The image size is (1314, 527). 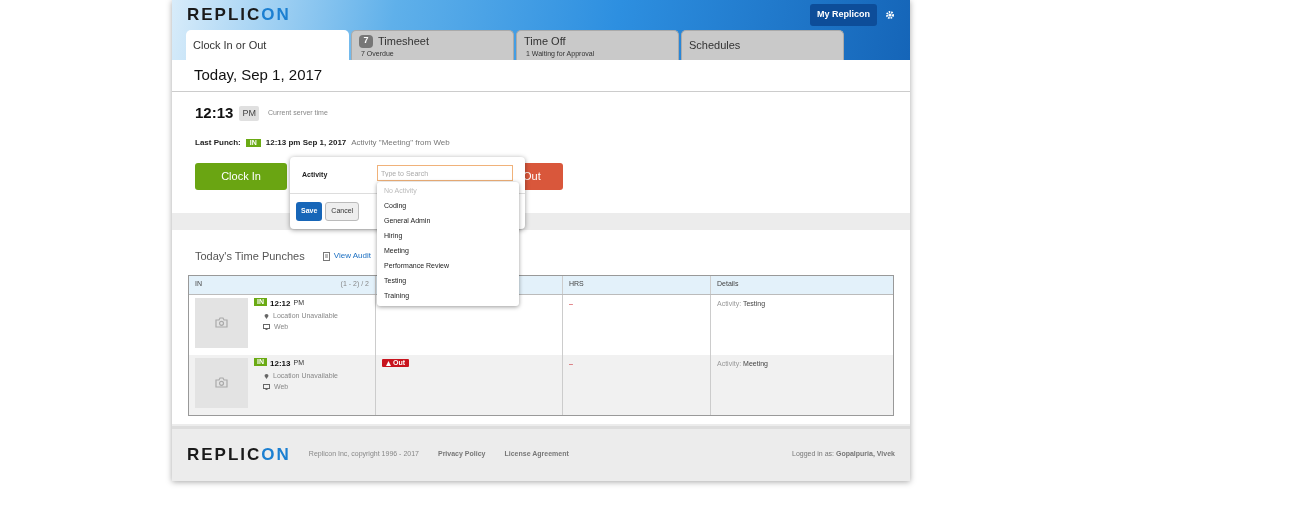 I want to click on section-title: Today's Time Punches, so click(x=250, y=256).